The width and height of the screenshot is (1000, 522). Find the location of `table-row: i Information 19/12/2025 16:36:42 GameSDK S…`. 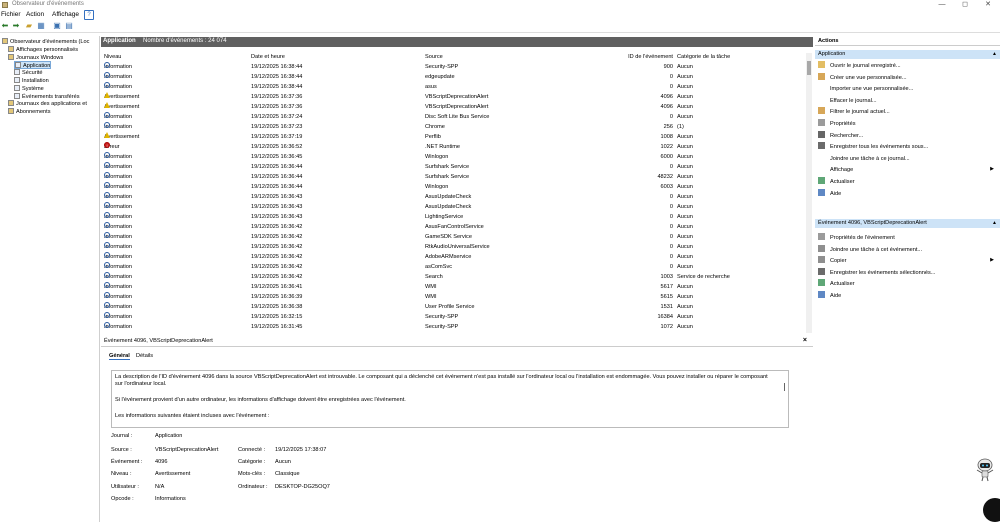

table-row: i Information 19/12/2025 16:36:42 GameSDK S… is located at coordinates (454, 237).